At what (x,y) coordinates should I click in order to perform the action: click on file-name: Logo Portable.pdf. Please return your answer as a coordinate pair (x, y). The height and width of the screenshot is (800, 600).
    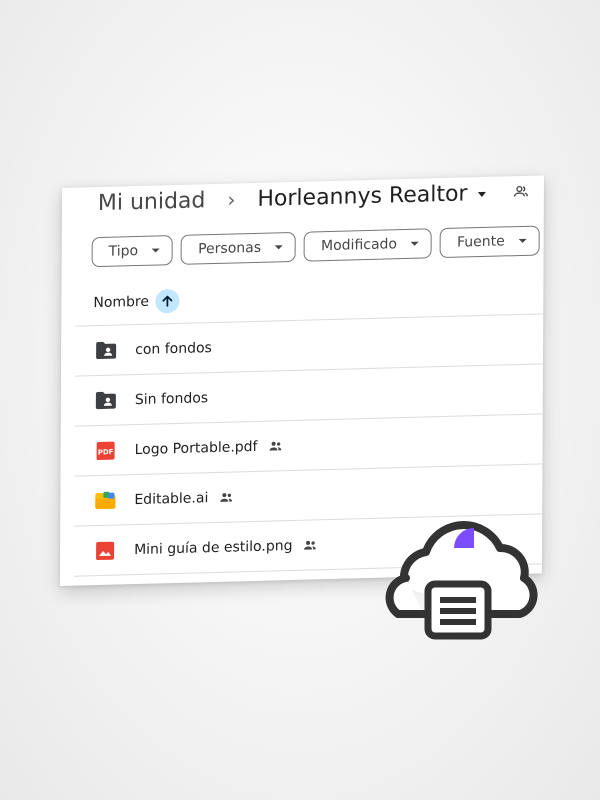
    Looking at the image, I should click on (196, 448).